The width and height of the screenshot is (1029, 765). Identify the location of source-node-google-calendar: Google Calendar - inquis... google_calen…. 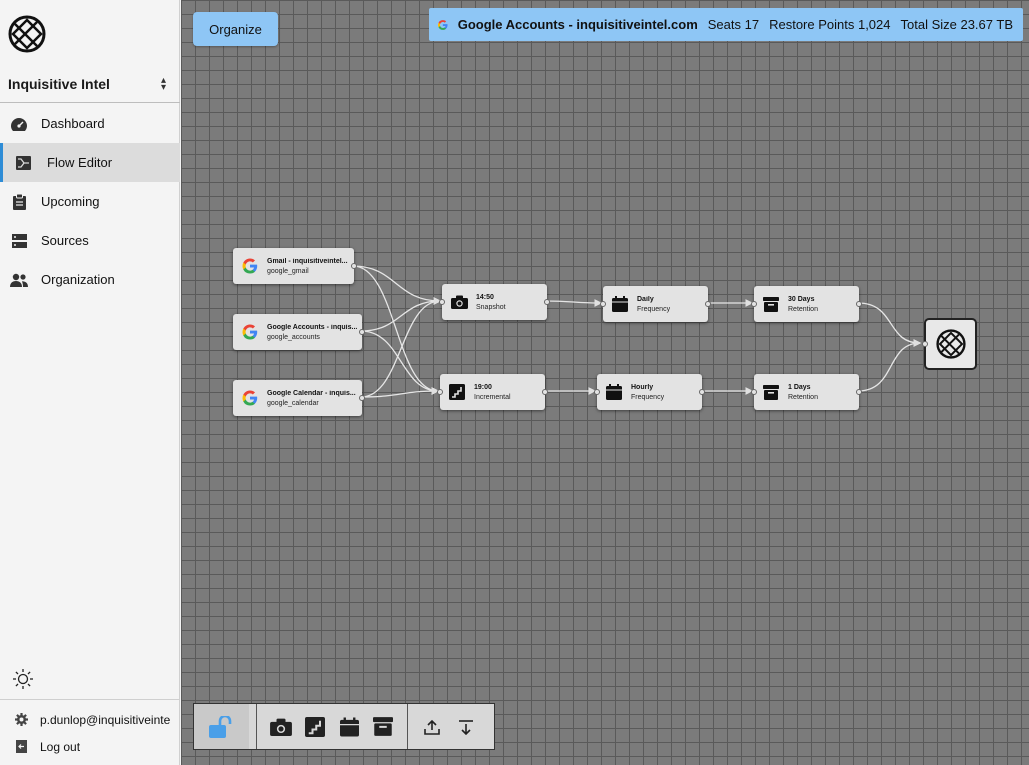
(299, 398).